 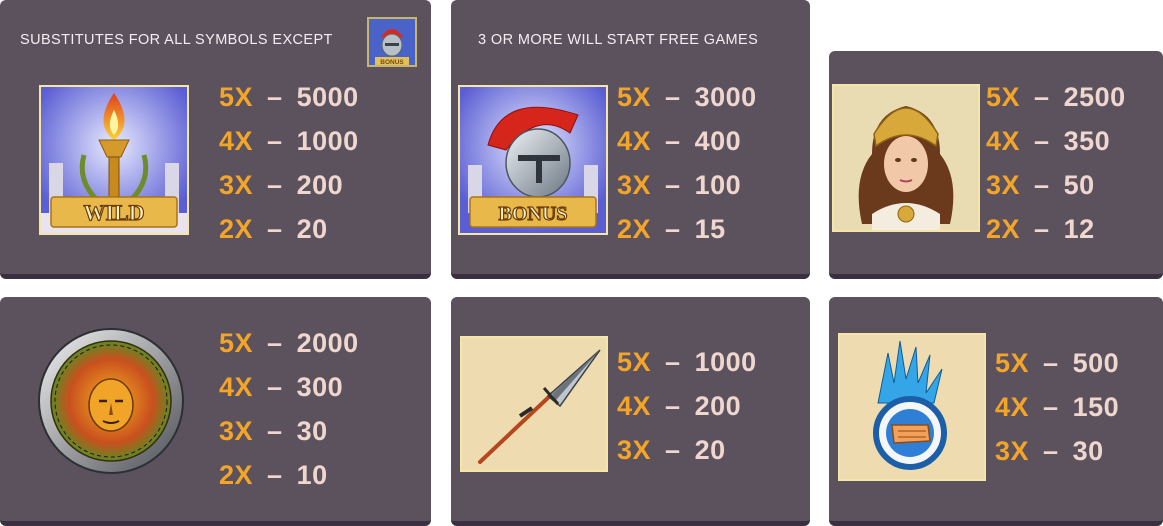 I want to click on lightning-fist-symbol, so click(x=912, y=407).